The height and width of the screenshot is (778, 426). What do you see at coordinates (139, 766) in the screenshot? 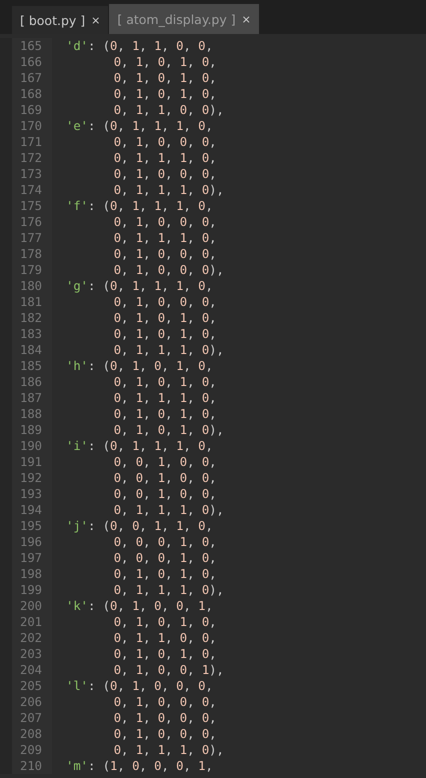
I see `code-line: 'm': (1, 0, 0, 0, 1,` at bounding box center [139, 766].